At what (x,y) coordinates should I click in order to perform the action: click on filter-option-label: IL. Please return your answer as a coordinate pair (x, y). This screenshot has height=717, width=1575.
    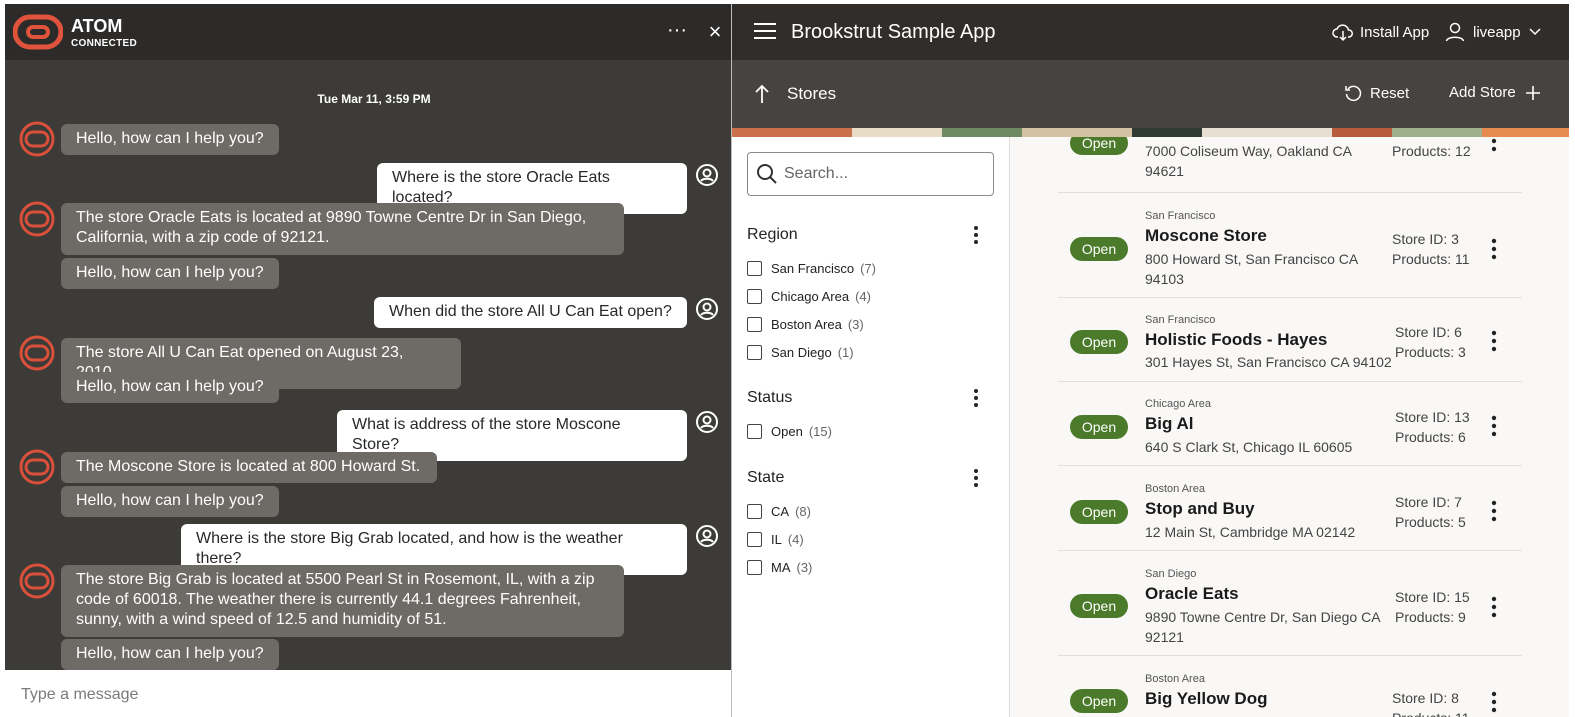
    Looking at the image, I should click on (776, 539).